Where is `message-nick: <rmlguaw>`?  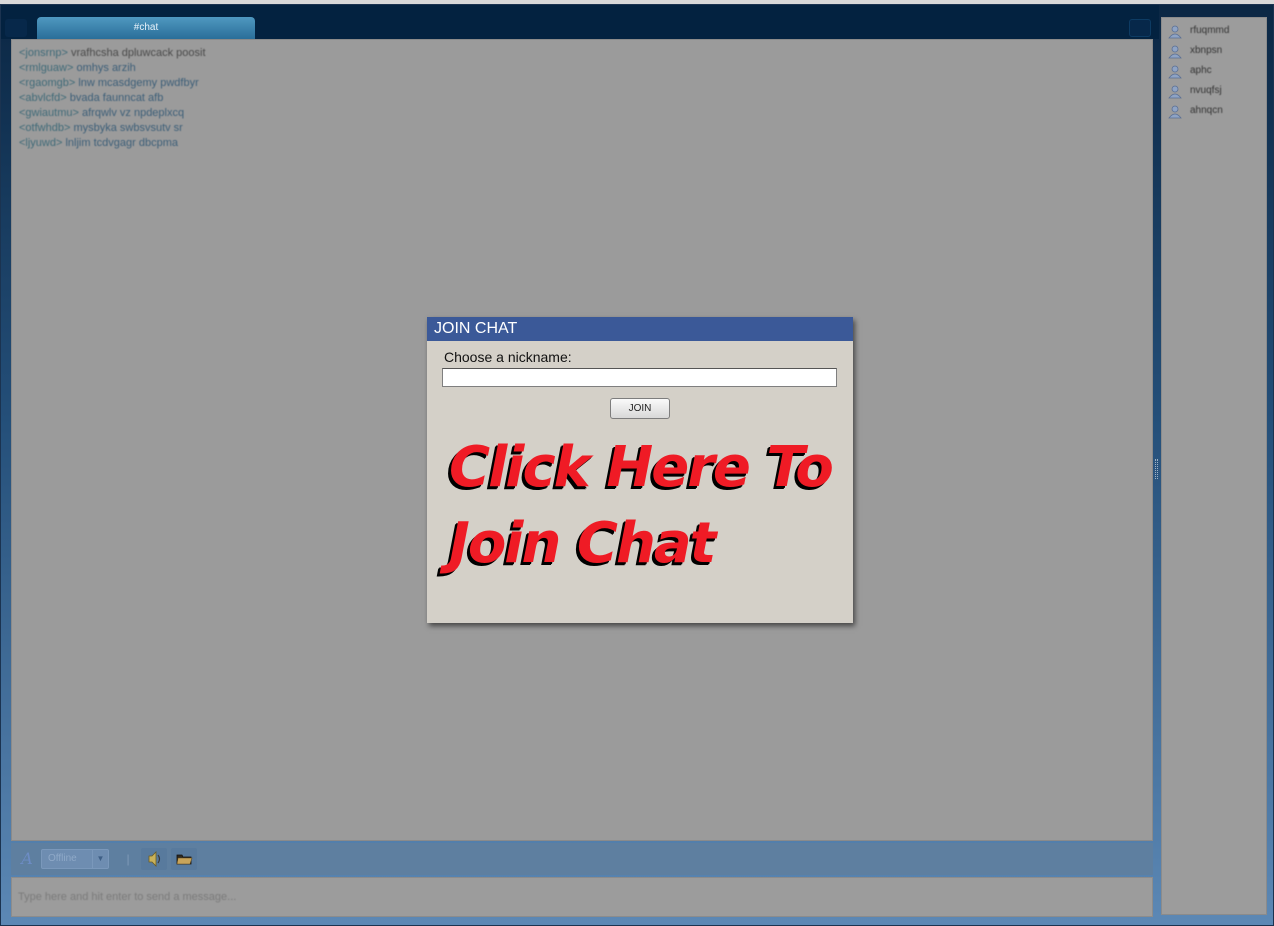
message-nick: <rmlguaw> is located at coordinates (46, 68).